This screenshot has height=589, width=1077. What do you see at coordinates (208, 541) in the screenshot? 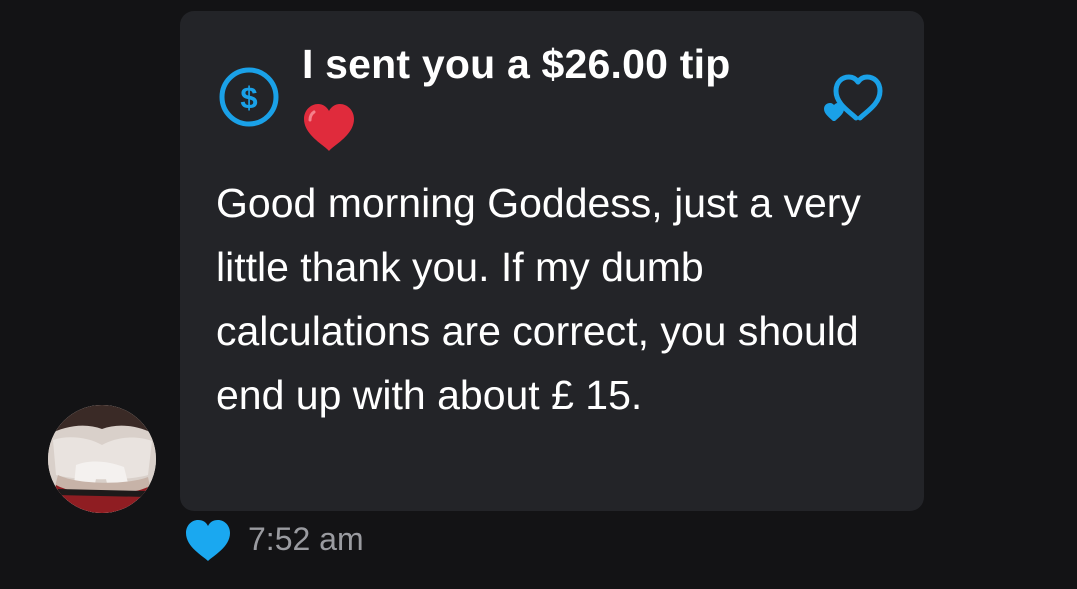
I see `heart-like-icon` at bounding box center [208, 541].